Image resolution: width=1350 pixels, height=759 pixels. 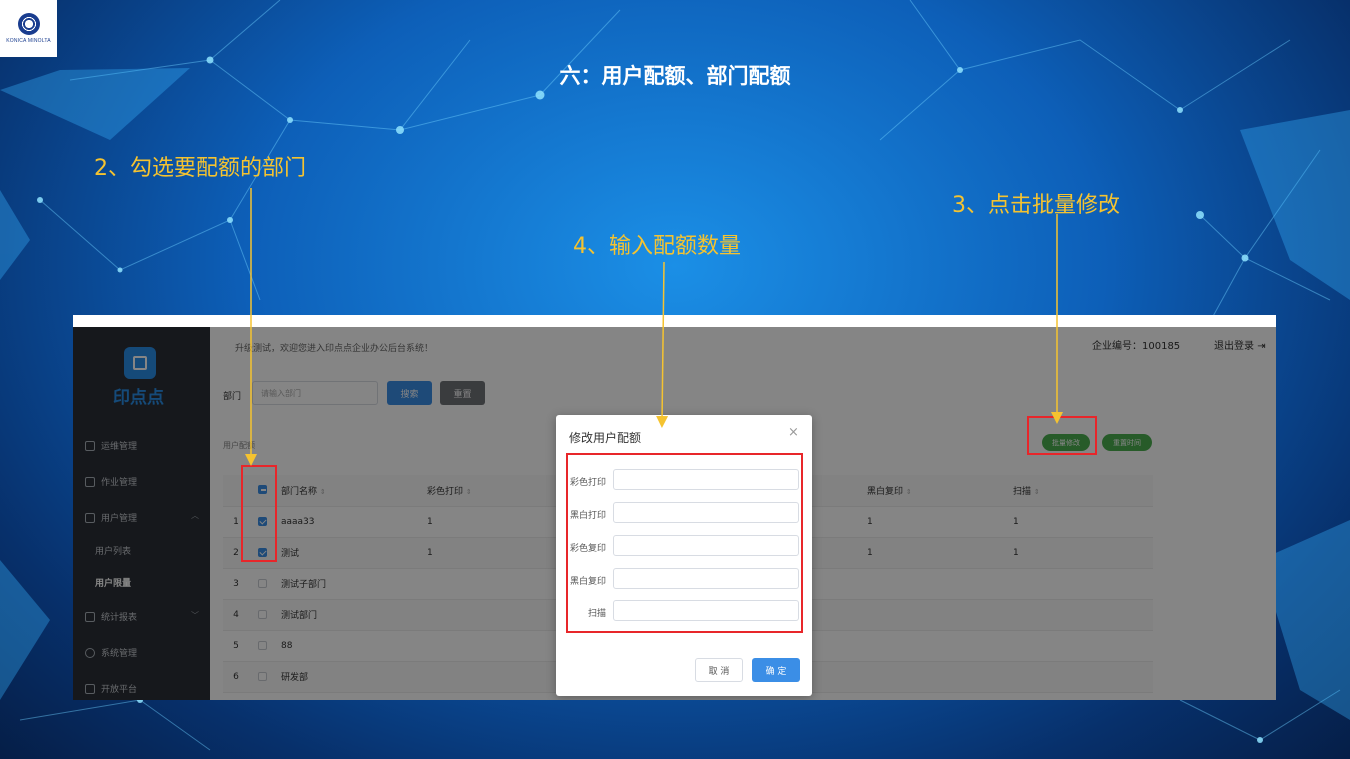 I want to click on logo-text: KONICA MINOLTA, so click(x=28, y=41).